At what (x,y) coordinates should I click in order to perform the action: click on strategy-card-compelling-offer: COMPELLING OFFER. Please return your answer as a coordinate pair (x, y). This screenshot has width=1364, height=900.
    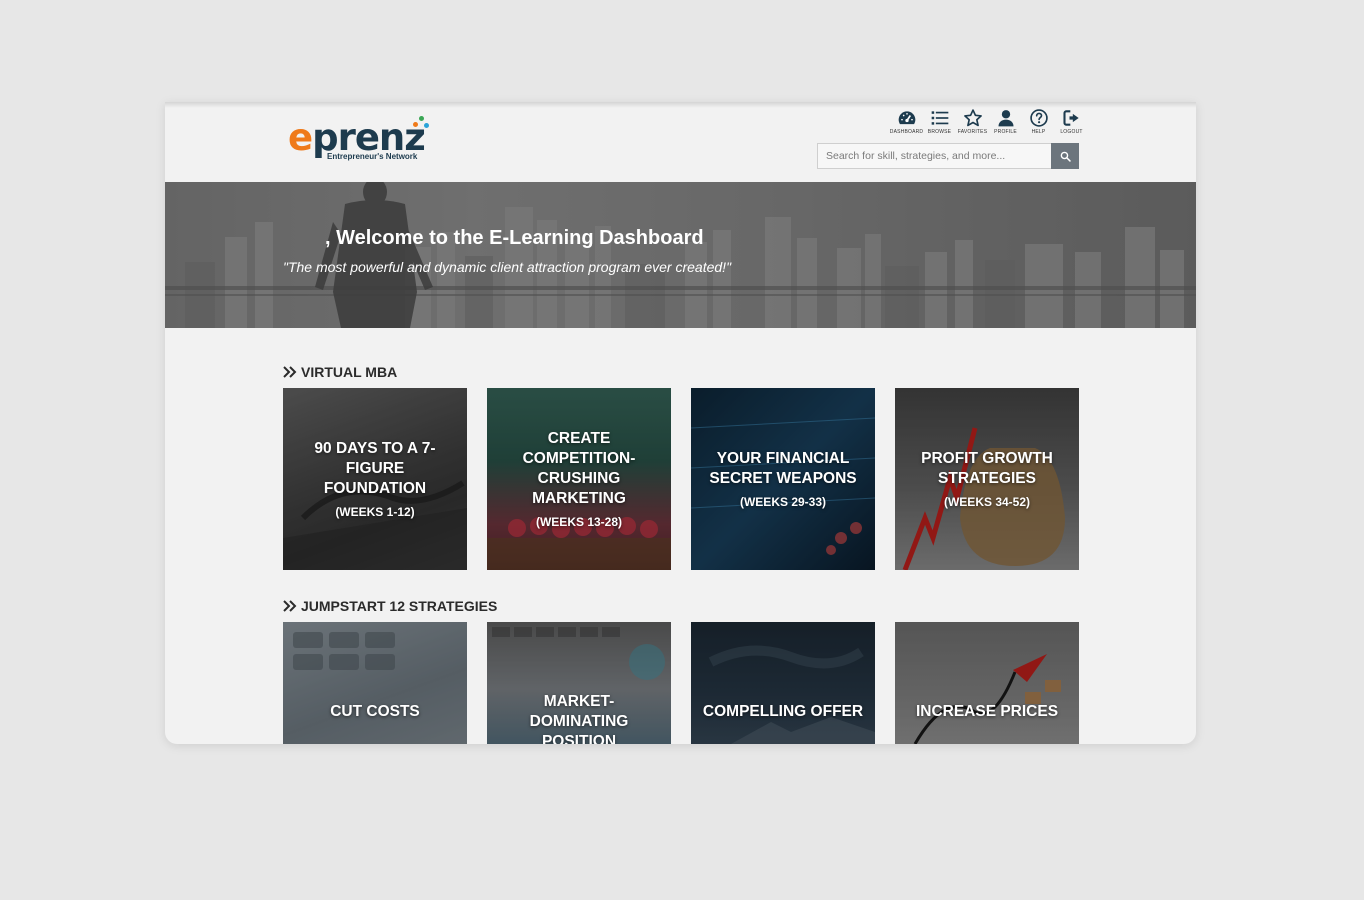
    Looking at the image, I should click on (783, 683).